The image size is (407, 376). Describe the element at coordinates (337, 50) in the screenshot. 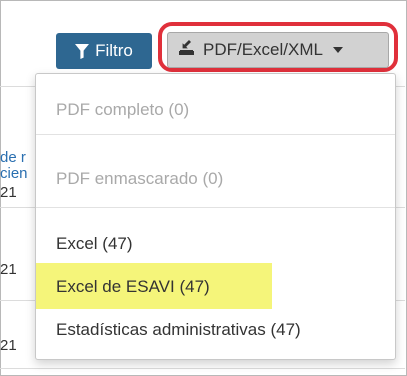

I see `caret-down-icon` at that location.